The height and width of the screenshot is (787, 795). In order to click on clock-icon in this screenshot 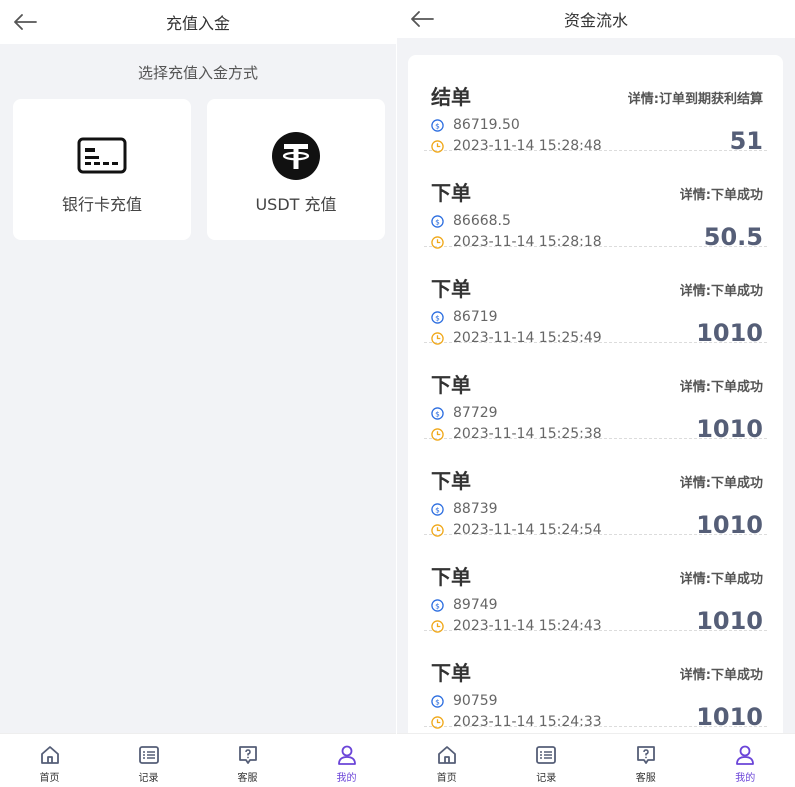, I will do `click(437, 722)`.